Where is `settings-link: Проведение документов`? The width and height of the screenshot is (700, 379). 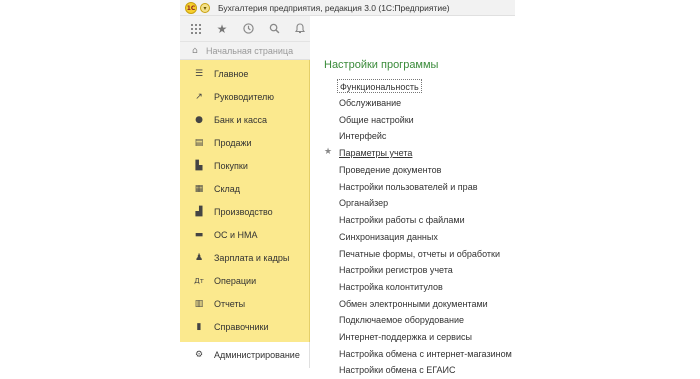
settings-link: Проведение документов is located at coordinates (390, 170).